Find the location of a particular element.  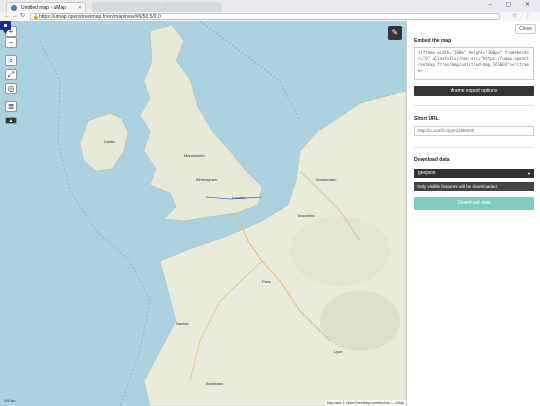

tab-close-icon: ✕ is located at coordinates (80, 7).